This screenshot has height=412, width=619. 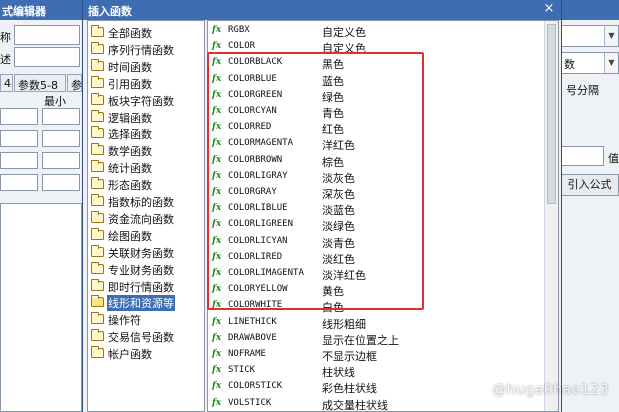 What do you see at coordinates (589, 63) in the screenshot?
I see `right-combo-2: 数 ▼` at bounding box center [589, 63].